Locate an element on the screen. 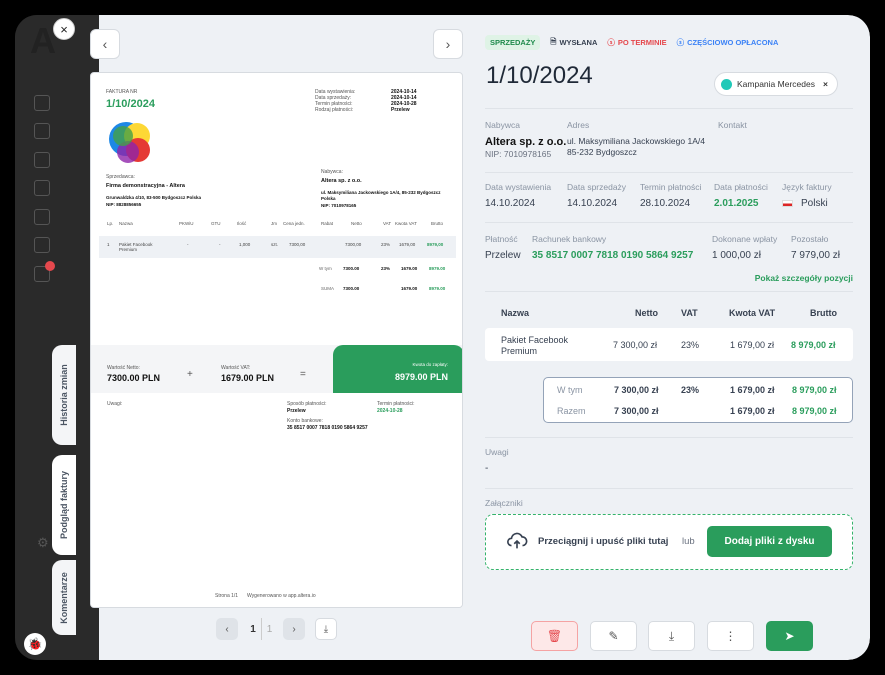  buyer-name: Altera sp. z o.o. is located at coordinates (526, 142).